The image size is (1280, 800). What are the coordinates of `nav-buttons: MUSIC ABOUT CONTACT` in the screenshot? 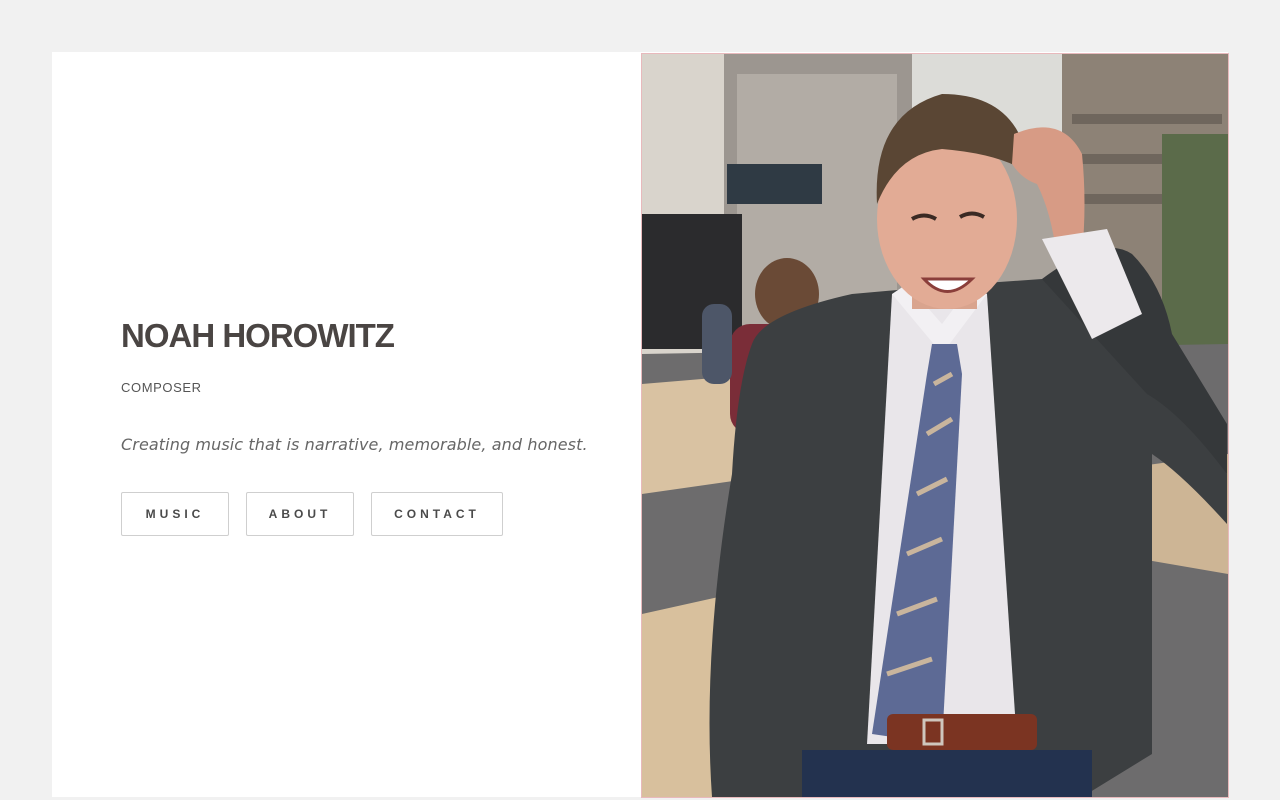 It's located at (312, 514).